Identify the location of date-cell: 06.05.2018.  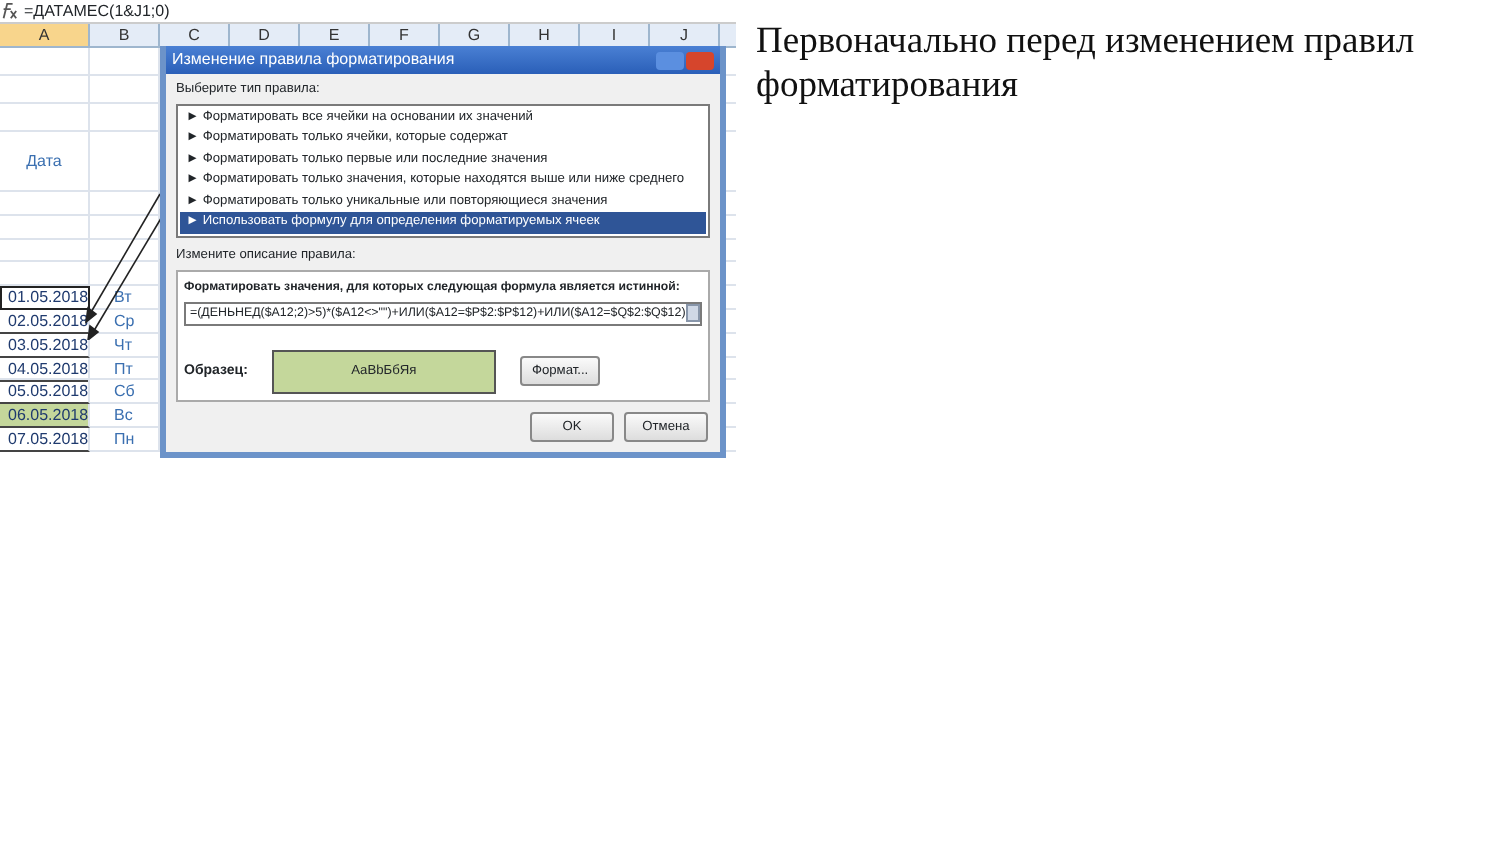
(45, 416).